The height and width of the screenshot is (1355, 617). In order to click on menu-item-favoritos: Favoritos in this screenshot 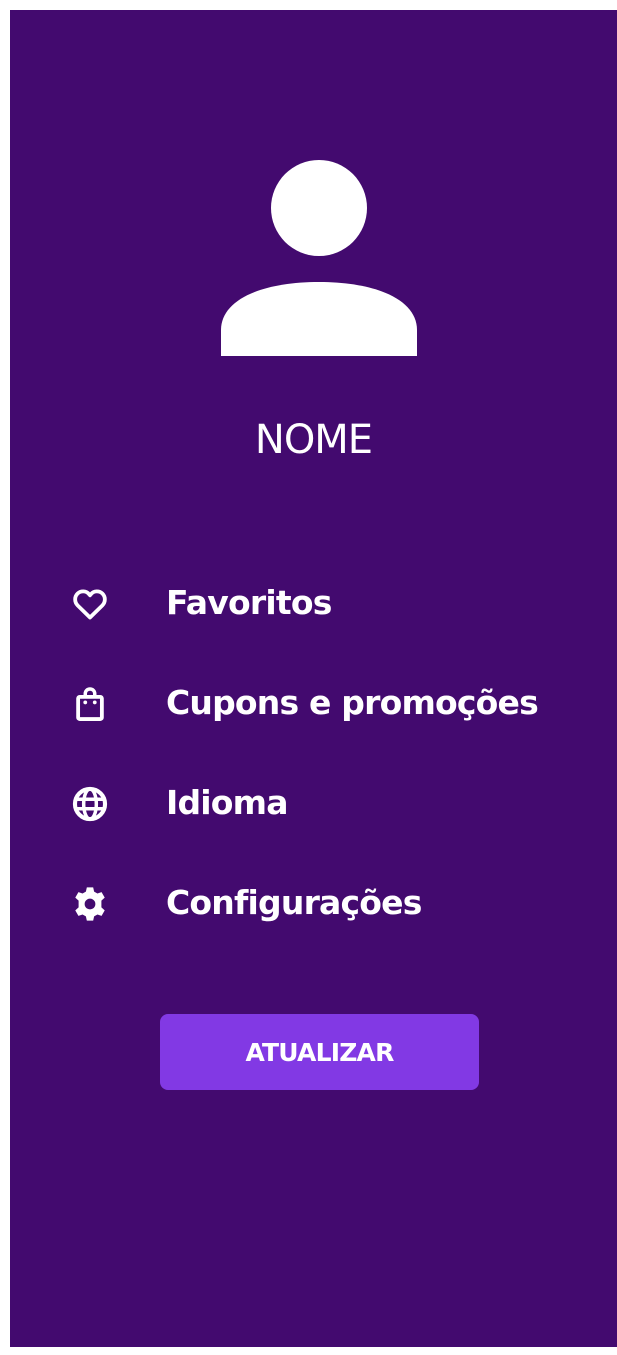, I will do `click(313, 625)`.